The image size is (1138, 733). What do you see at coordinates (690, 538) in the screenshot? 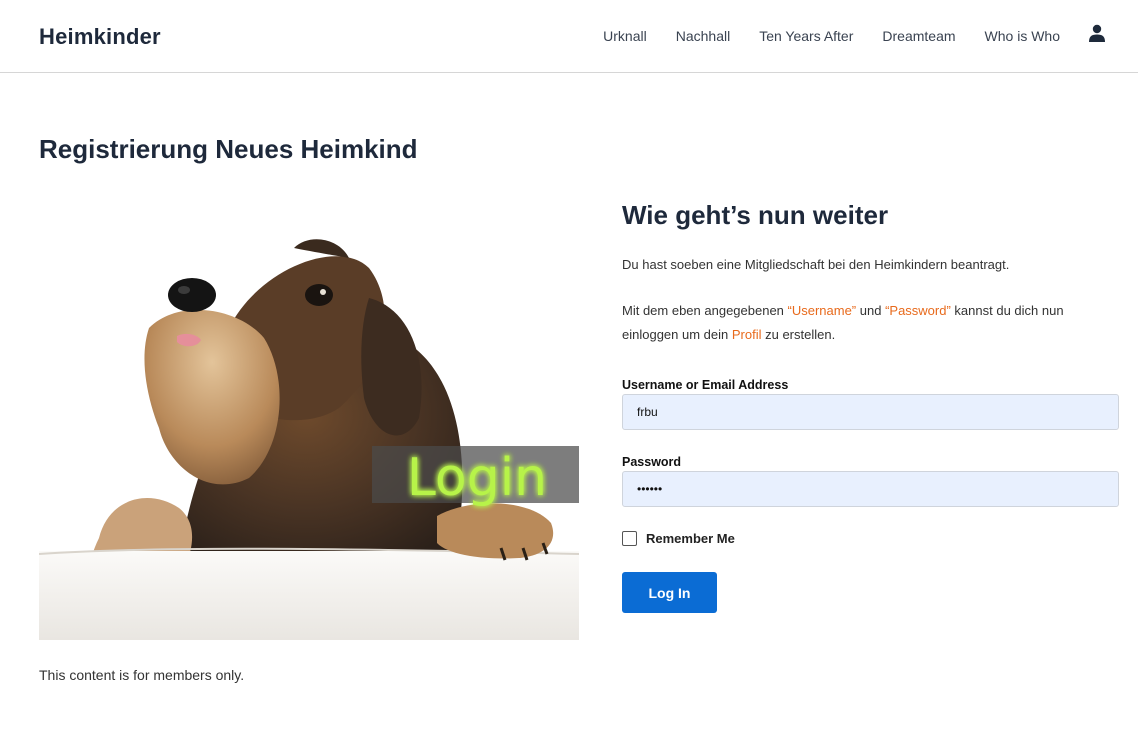
I see `remember-me-label: Remember Me` at bounding box center [690, 538].